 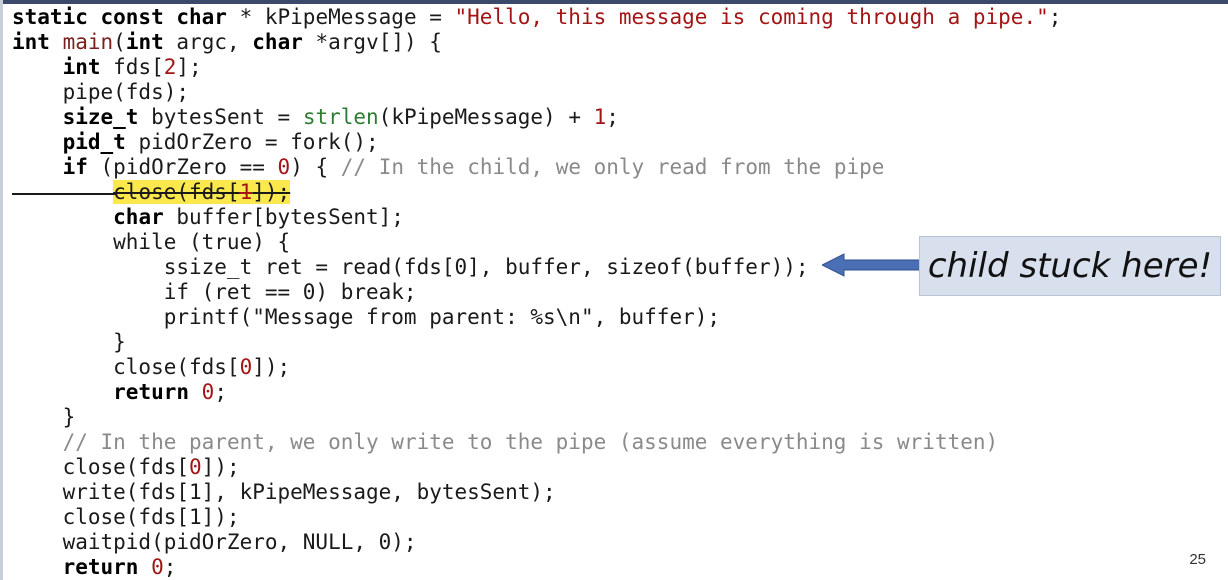 I want to click on code-text: argc,, so click(x=208, y=42).